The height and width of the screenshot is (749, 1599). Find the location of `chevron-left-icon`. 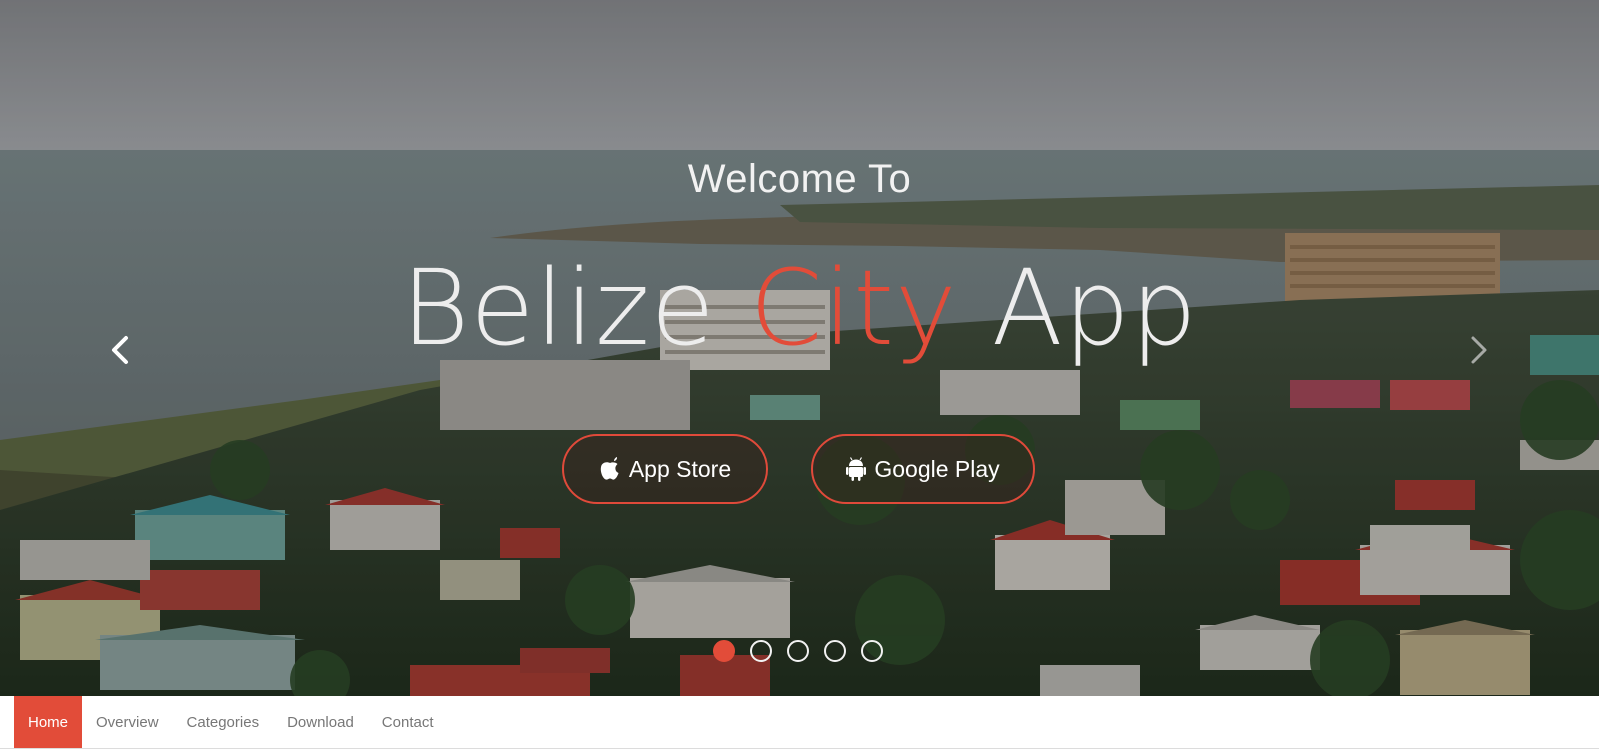

chevron-left-icon is located at coordinates (120, 350).